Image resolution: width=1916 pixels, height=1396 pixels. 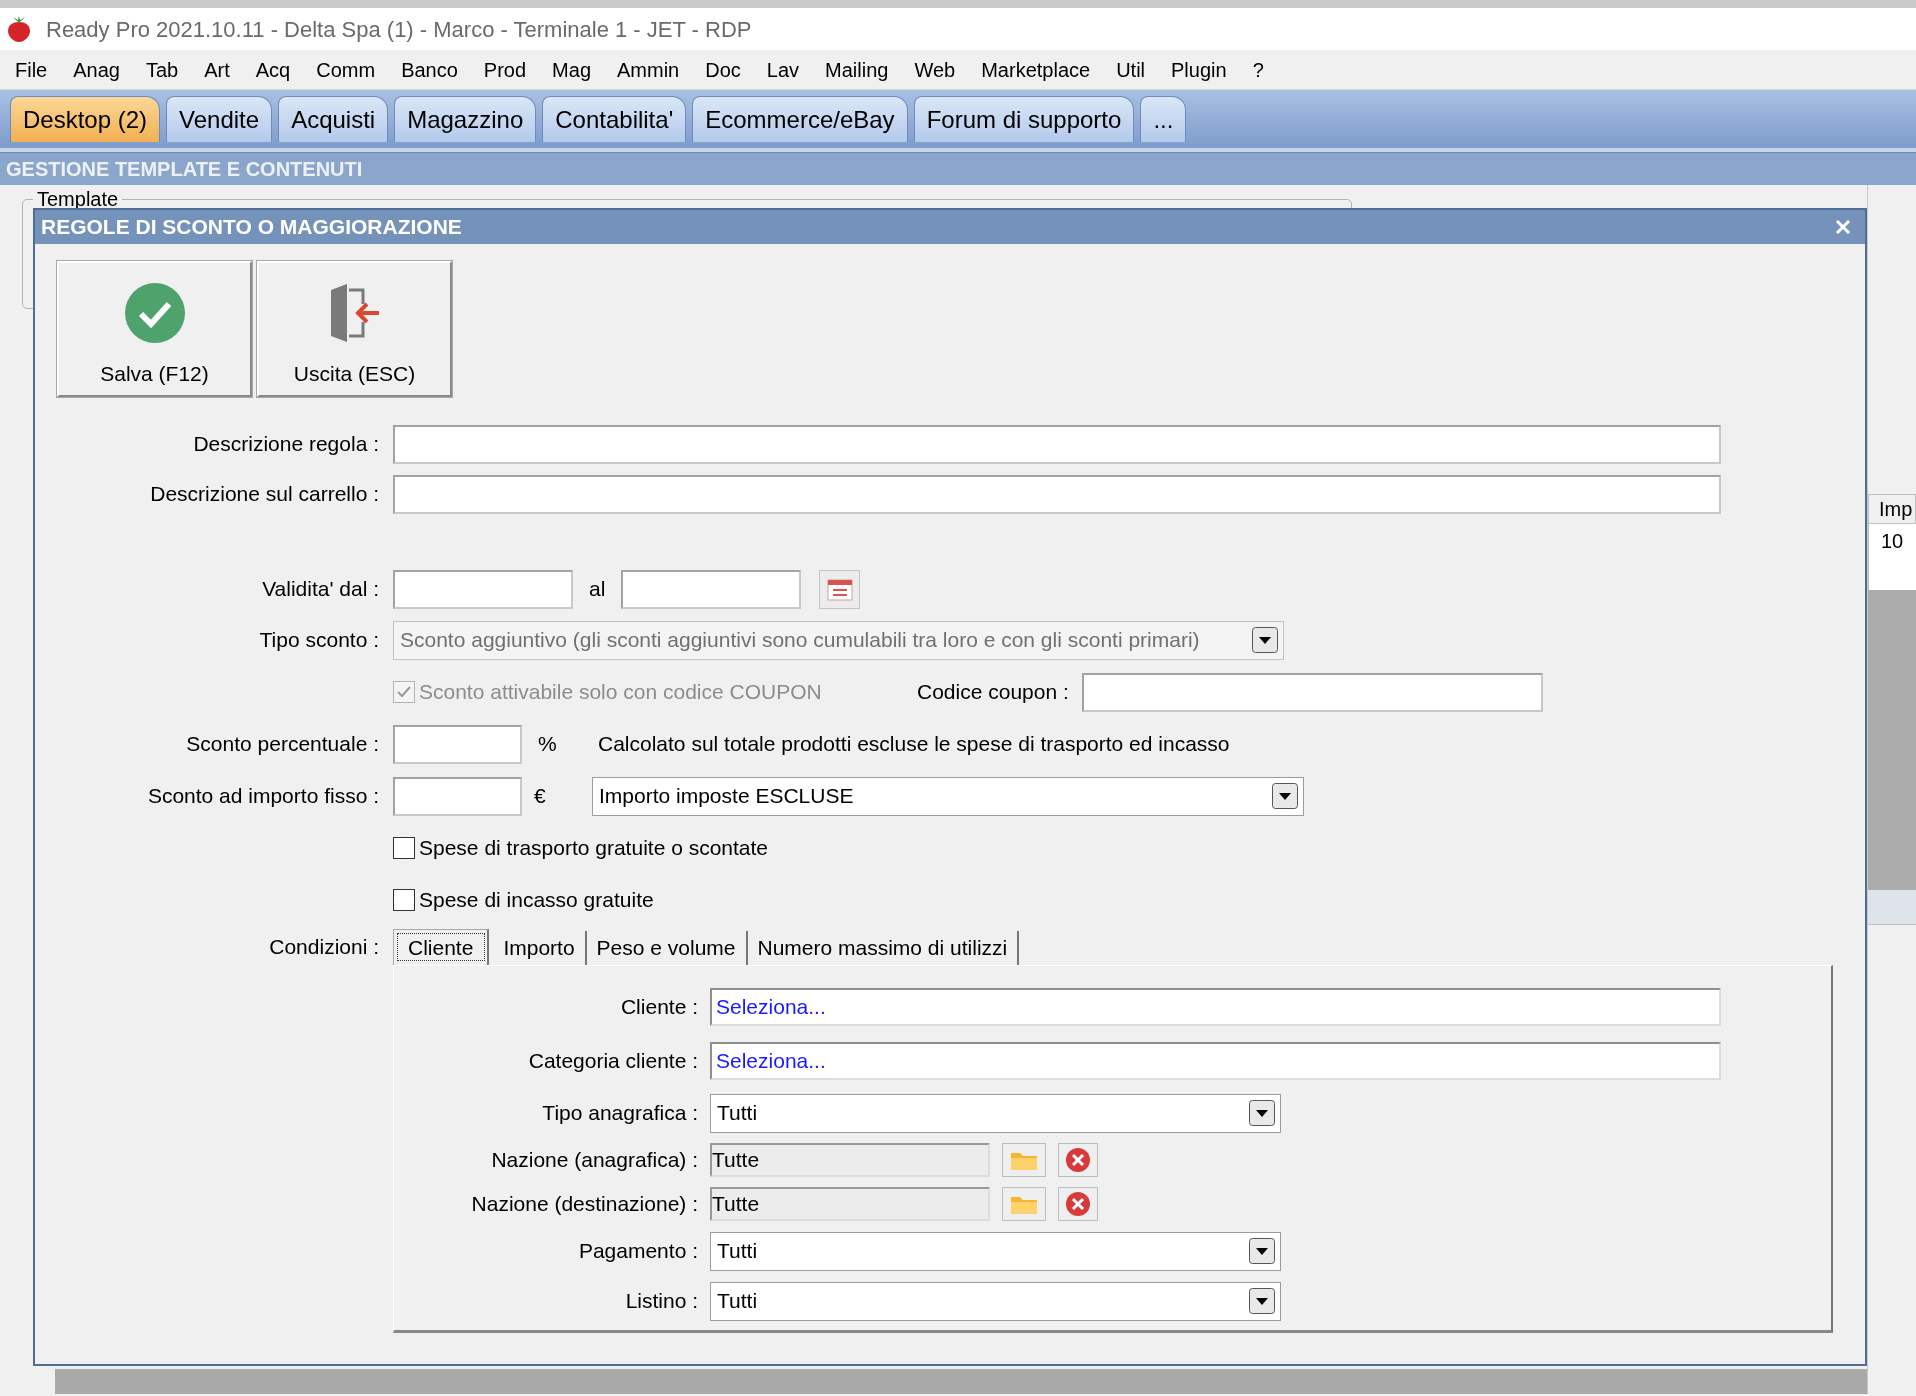 I want to click on table-cell: 10, so click(x=1892, y=541).